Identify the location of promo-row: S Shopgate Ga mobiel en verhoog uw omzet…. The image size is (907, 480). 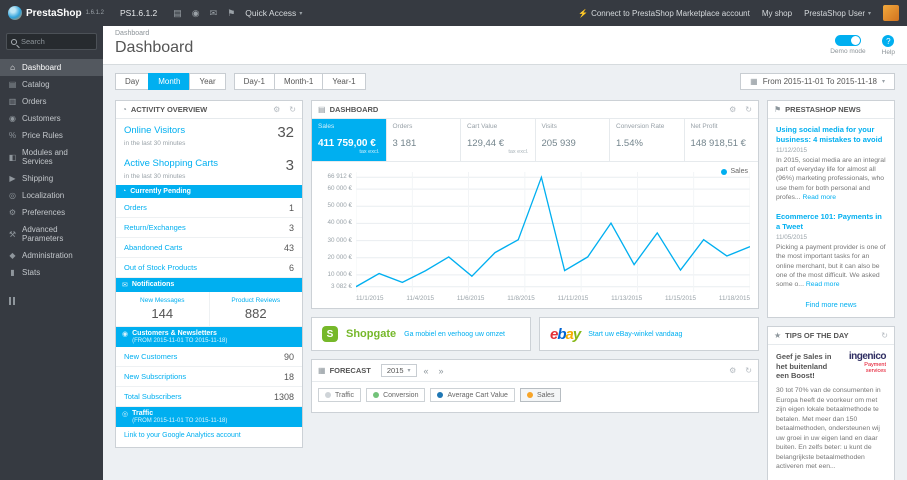
(535, 334).